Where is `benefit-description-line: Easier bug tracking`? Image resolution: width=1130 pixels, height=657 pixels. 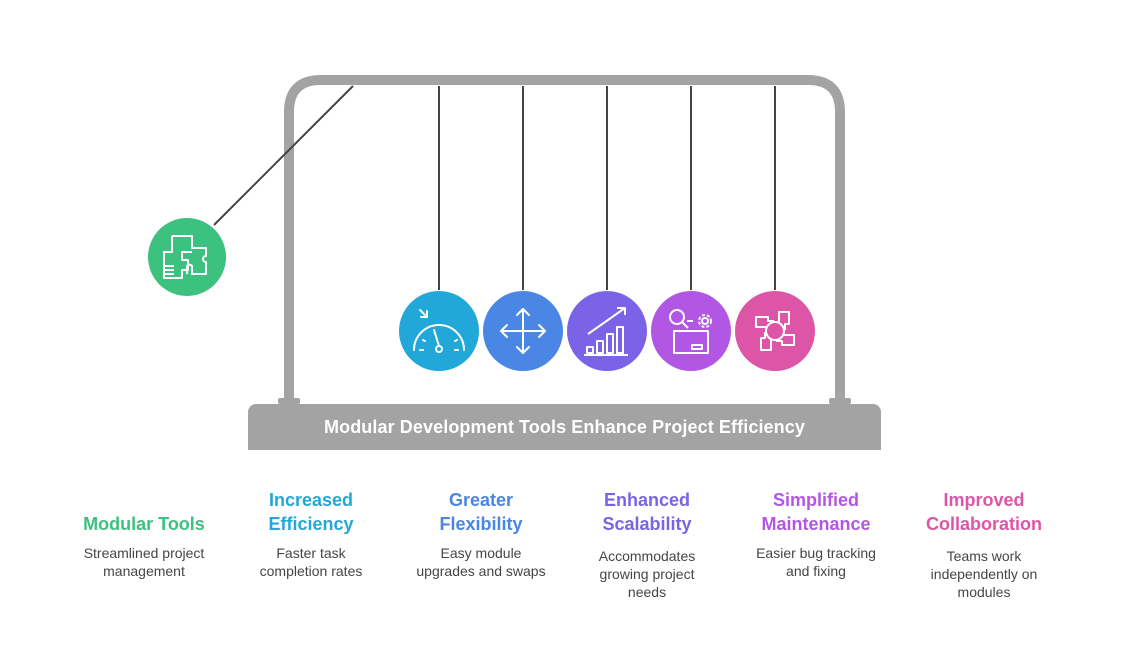
benefit-description-line: Easier bug tracking is located at coordinates (816, 553).